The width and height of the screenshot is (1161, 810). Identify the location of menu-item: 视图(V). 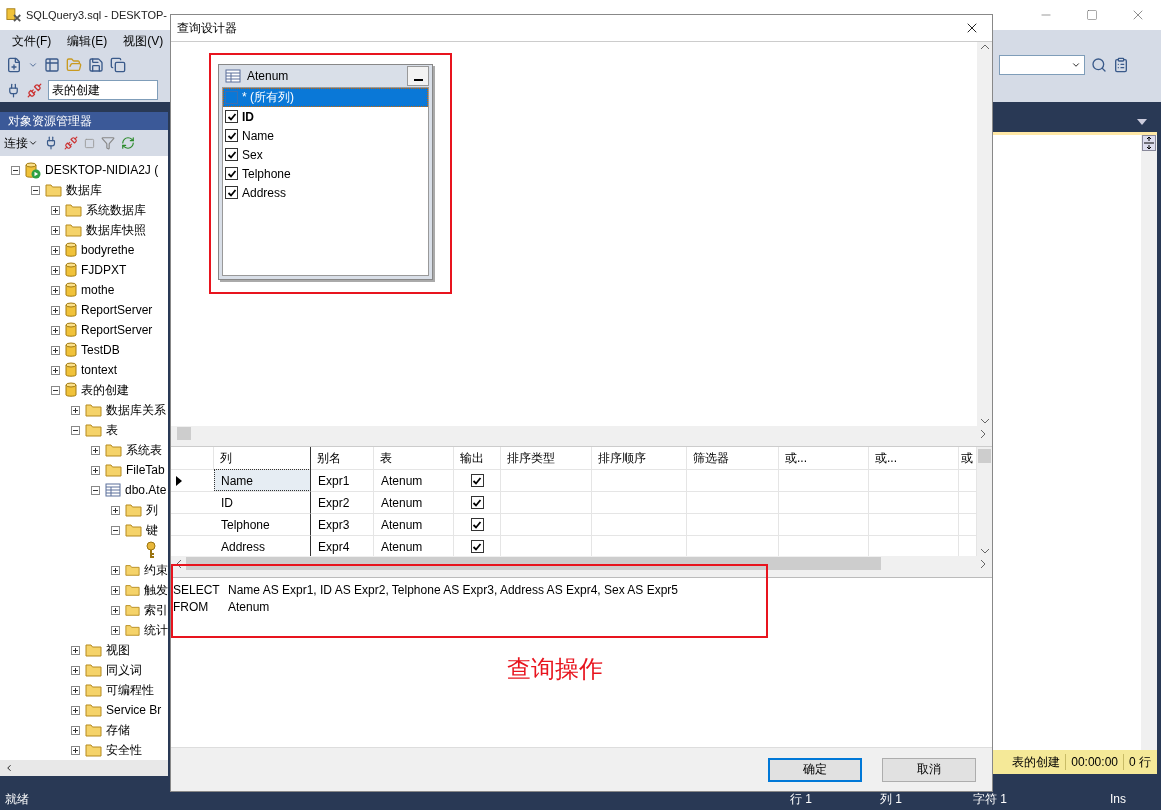
(143, 41).